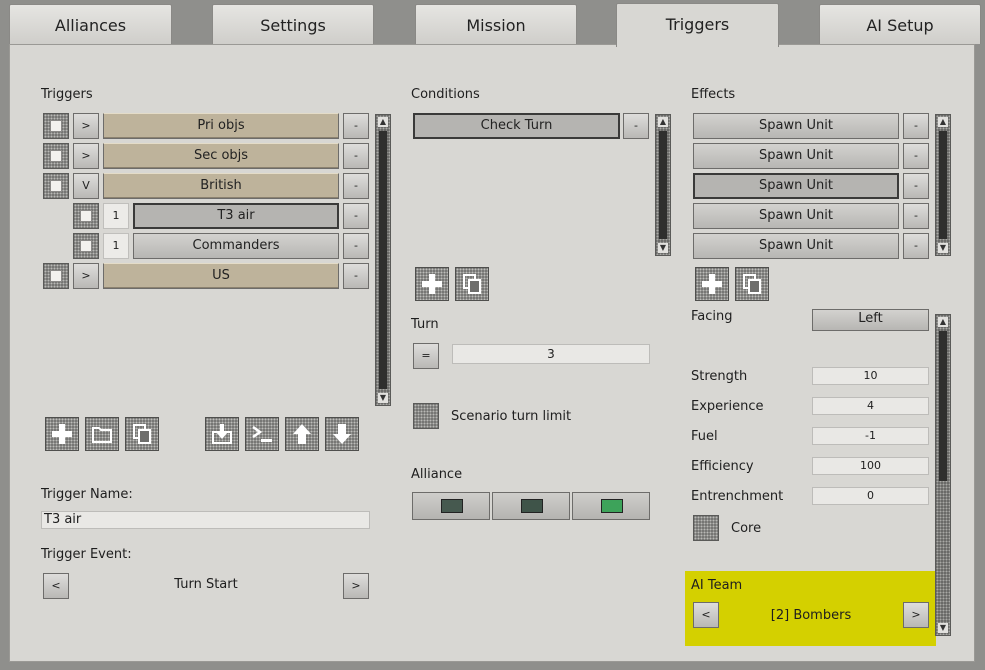  What do you see at coordinates (719, 376) in the screenshot?
I see `strength-label: Strength` at bounding box center [719, 376].